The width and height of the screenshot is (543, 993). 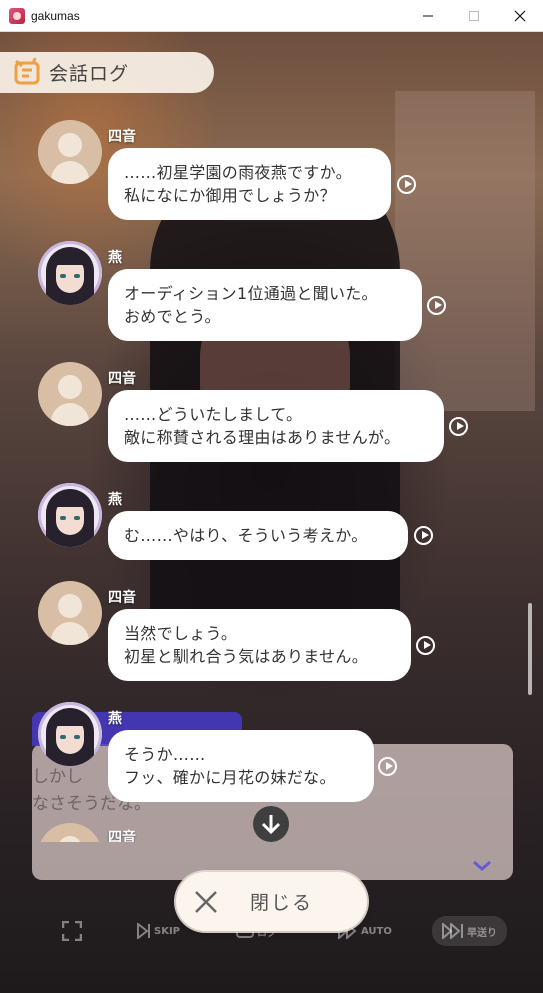 I want to click on message-text: ……初星学園の雨夜燕ですか。 私になにか御用でしょうか？, so click(x=238, y=184).